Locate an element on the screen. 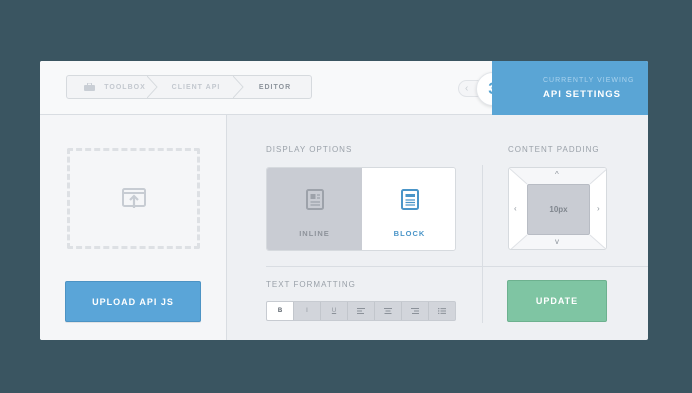 Image resolution: width=692 pixels, height=393 pixels. align-right-button is located at coordinates (415, 311).